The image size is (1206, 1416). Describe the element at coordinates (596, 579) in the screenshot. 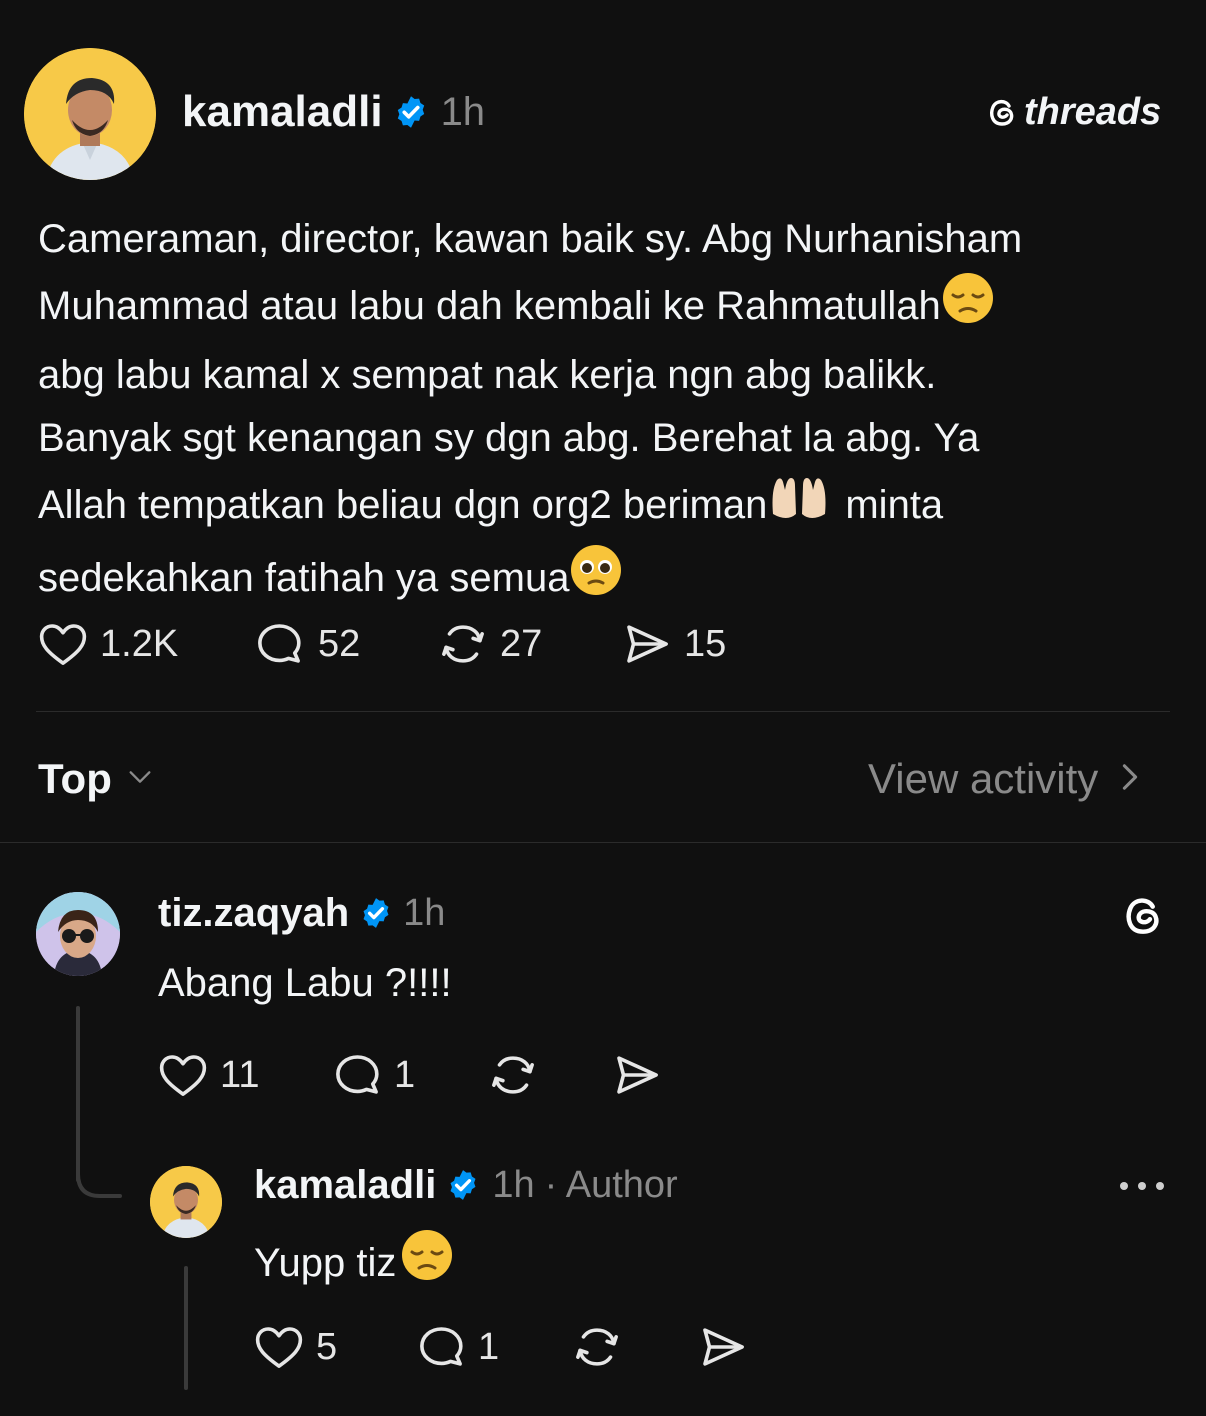

I see `pleading-emoji-icon` at that location.